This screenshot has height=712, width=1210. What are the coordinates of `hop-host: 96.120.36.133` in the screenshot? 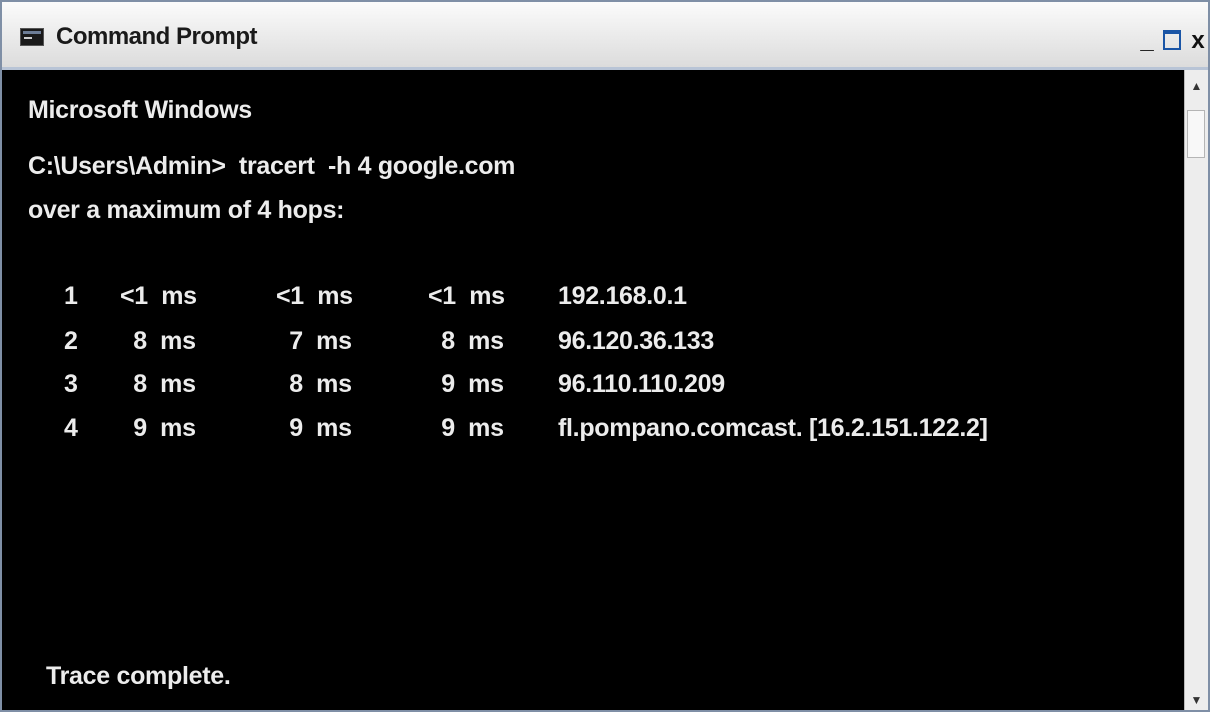 It's located at (636, 341).